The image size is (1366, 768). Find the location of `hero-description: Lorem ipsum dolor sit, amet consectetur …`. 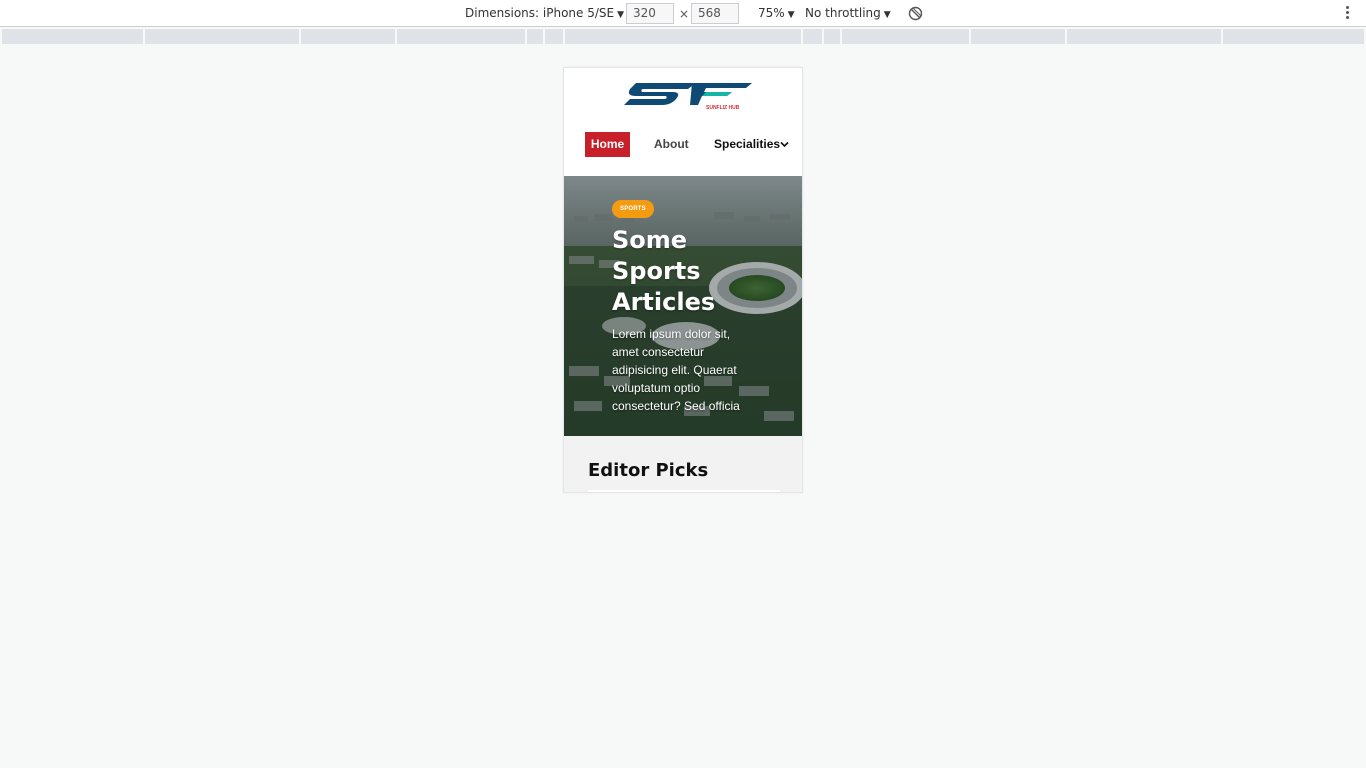

hero-description: Lorem ipsum dolor sit, amet consectetur … is located at coordinates (676, 370).